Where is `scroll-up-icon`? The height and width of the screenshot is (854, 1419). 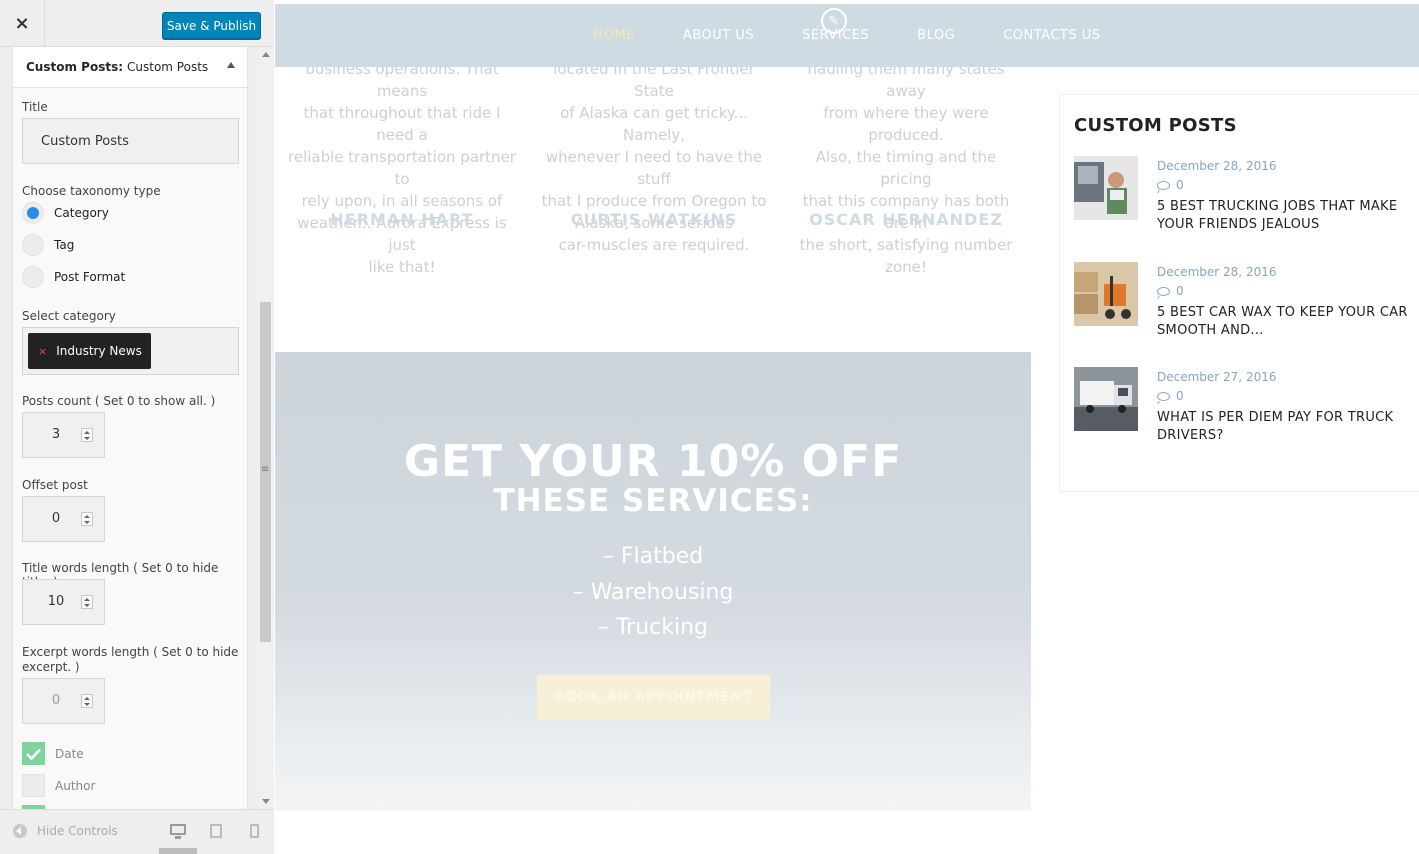 scroll-up-icon is located at coordinates (266, 54).